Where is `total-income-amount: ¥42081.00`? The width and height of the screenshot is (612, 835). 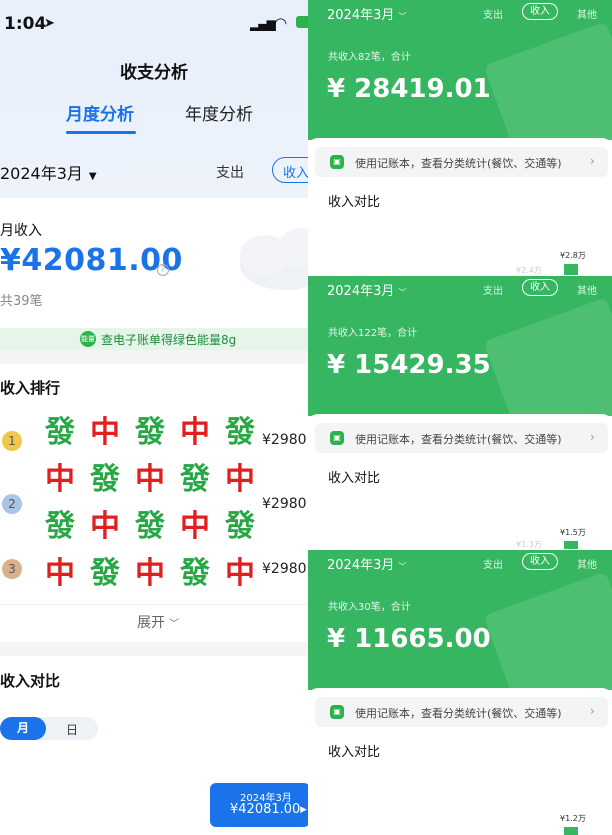 total-income-amount: ¥42081.00 is located at coordinates (91, 260).